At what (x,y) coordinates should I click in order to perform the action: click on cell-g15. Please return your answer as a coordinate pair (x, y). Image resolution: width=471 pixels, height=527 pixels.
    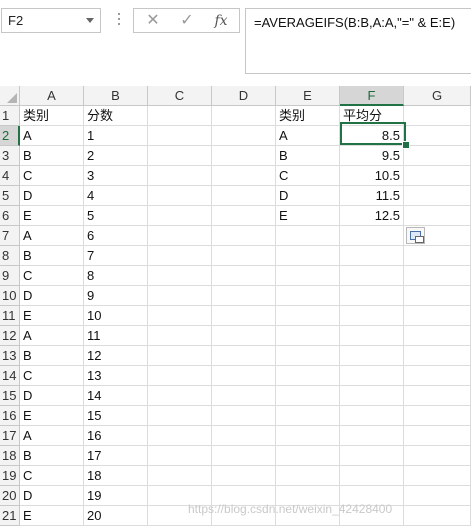
    Looking at the image, I should click on (437, 396).